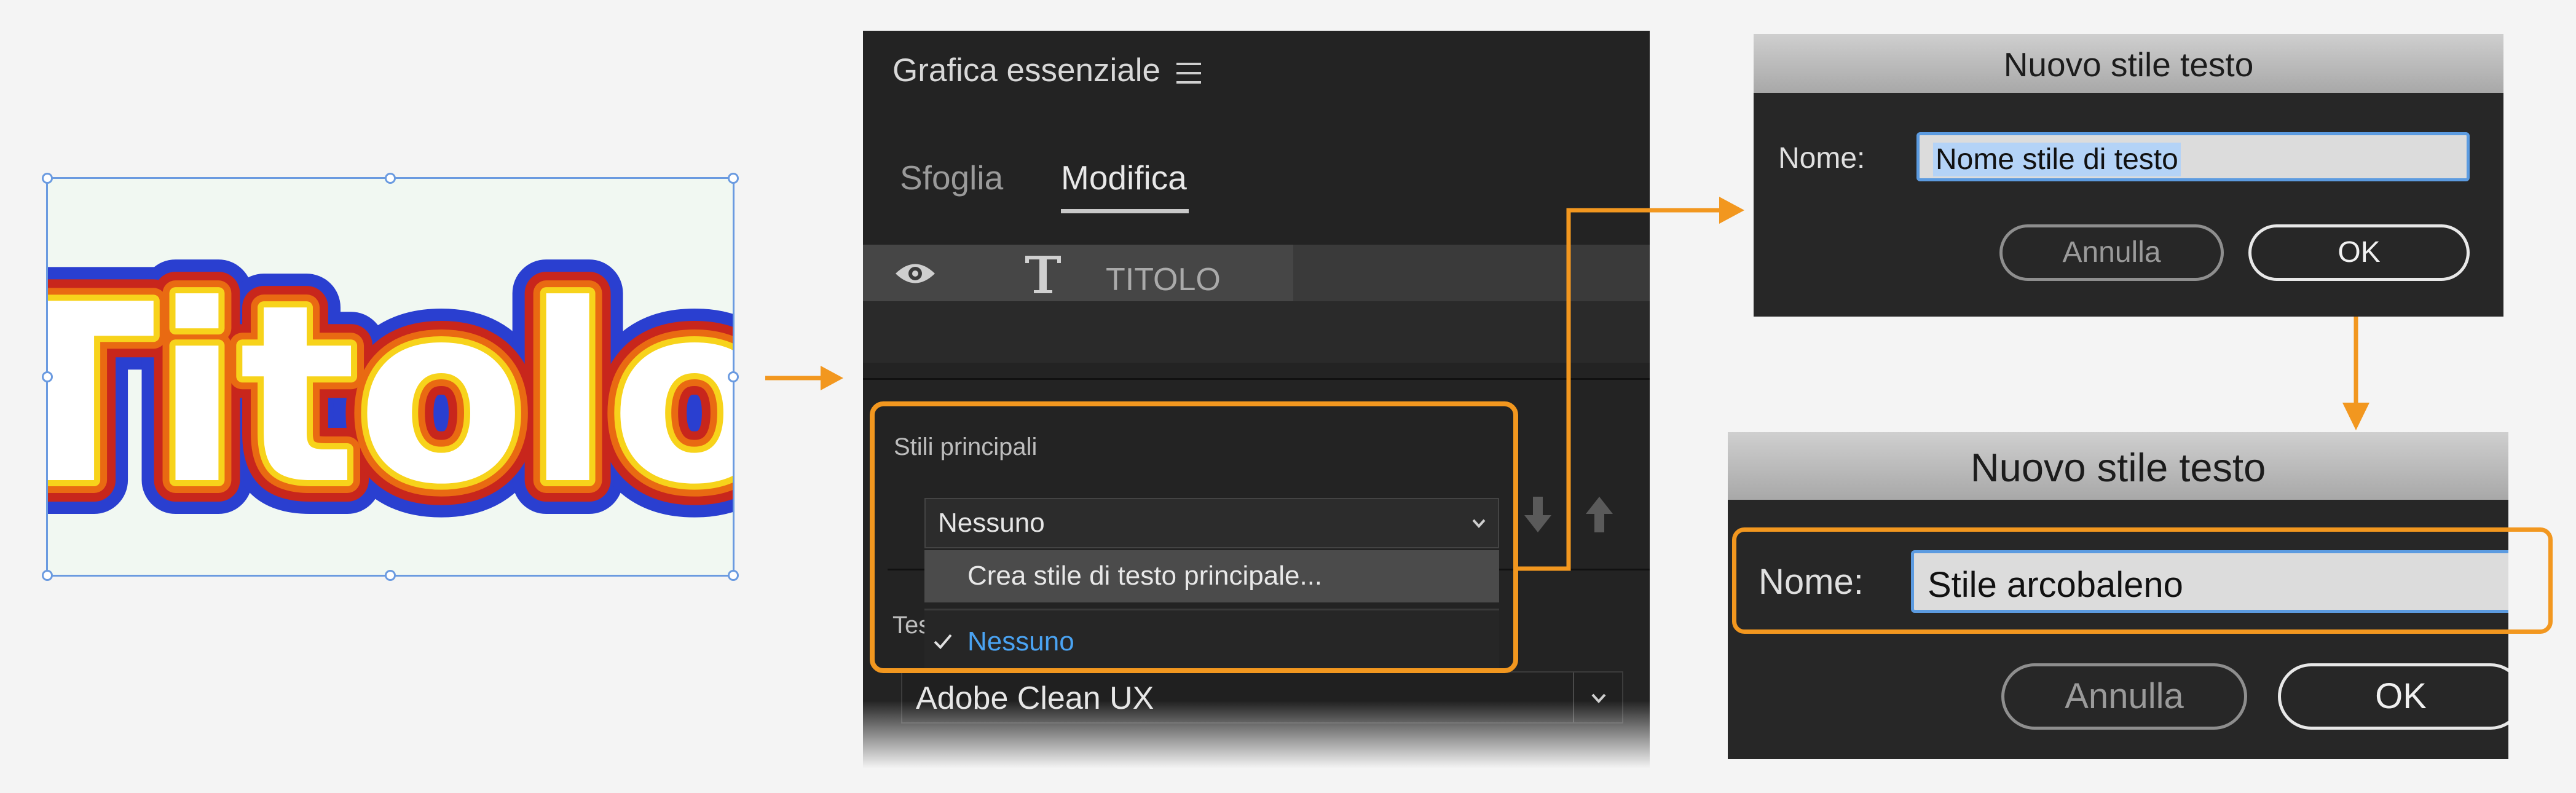 The width and height of the screenshot is (2576, 793). What do you see at coordinates (1620, 389) in the screenshot?
I see `connector-panel-to-dialog` at bounding box center [1620, 389].